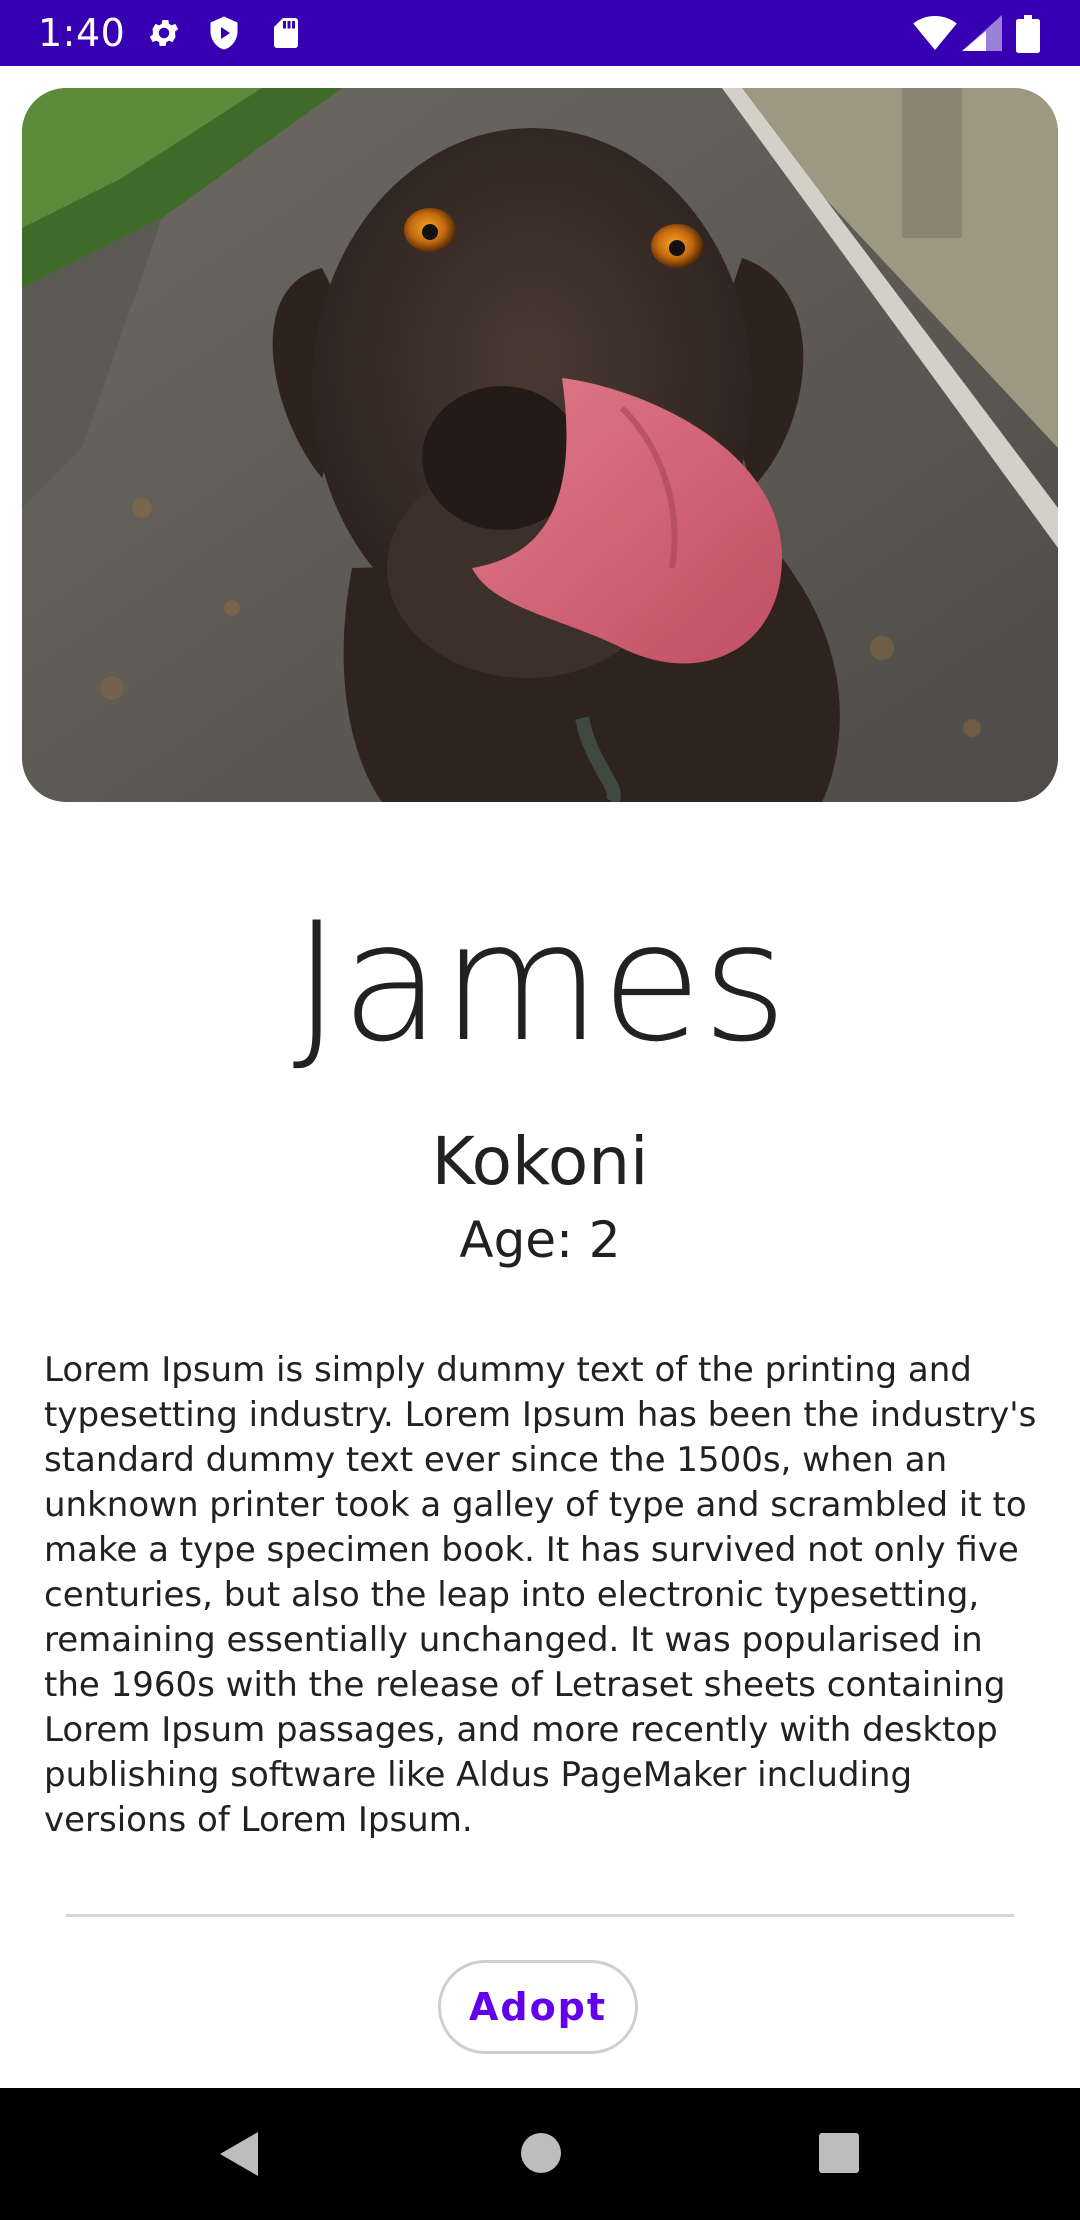  Describe the element at coordinates (935, 33) in the screenshot. I see `wifi-icon` at that location.